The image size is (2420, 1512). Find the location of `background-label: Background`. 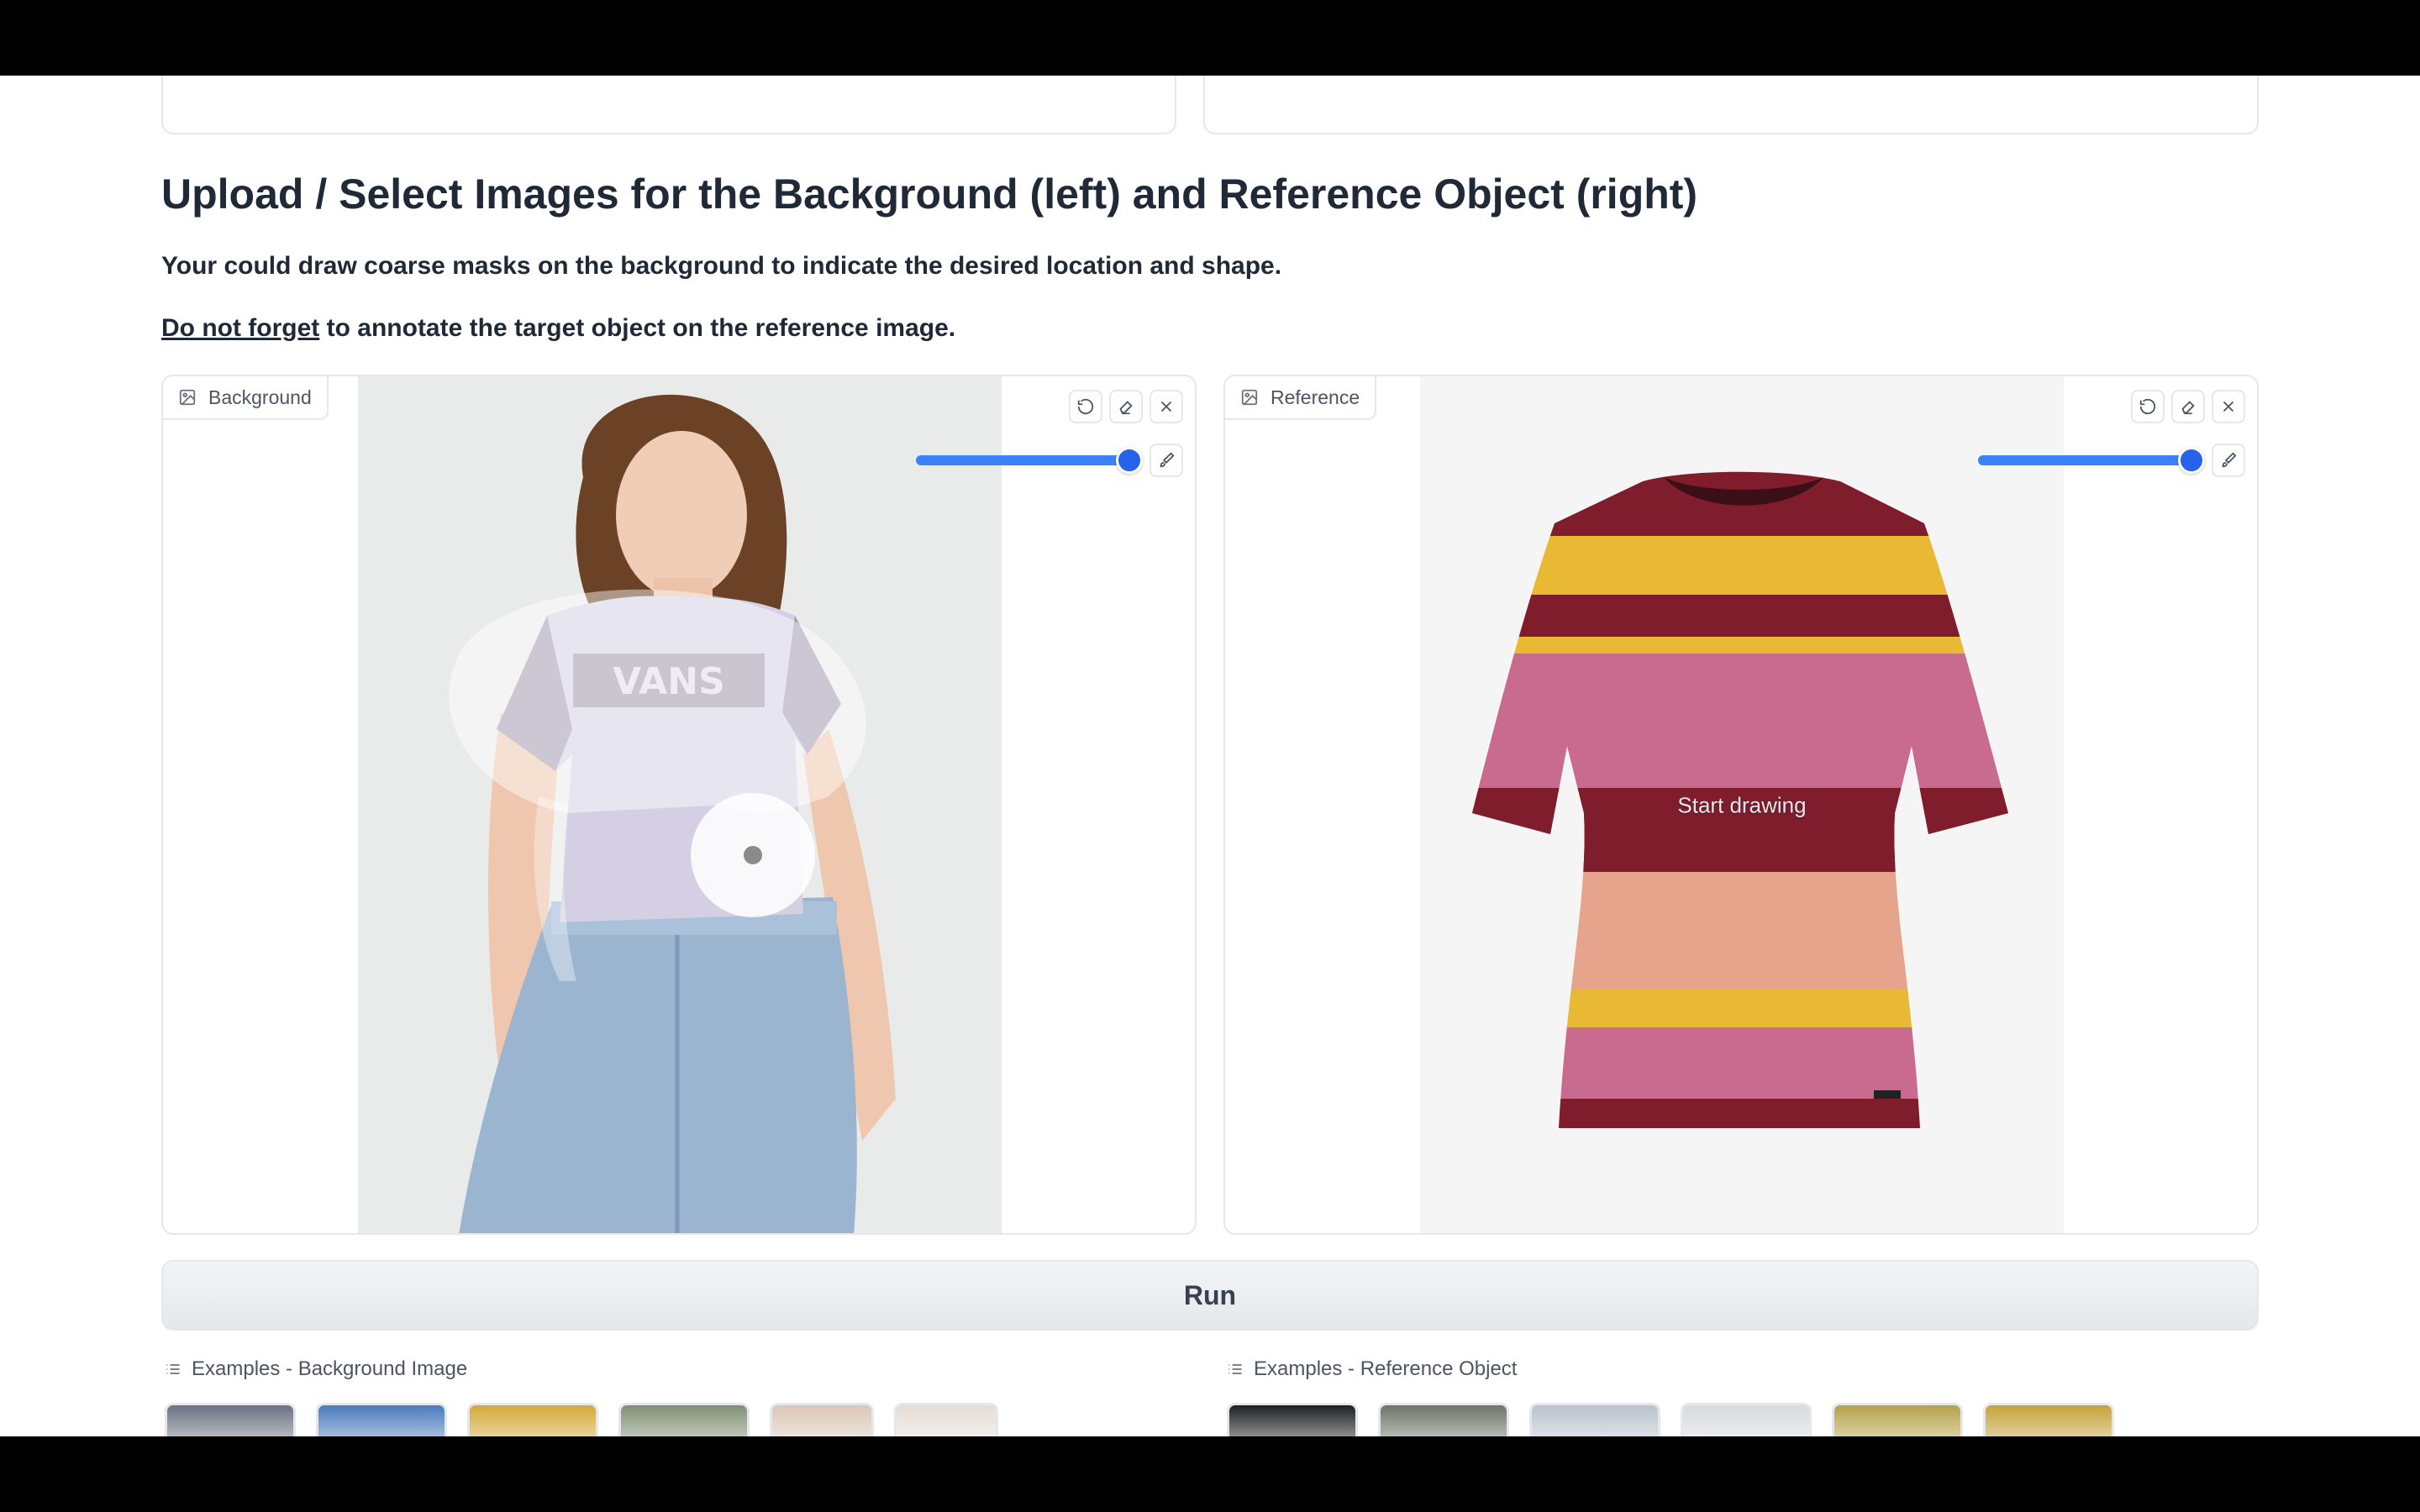

background-label: Background is located at coordinates (246, 398).